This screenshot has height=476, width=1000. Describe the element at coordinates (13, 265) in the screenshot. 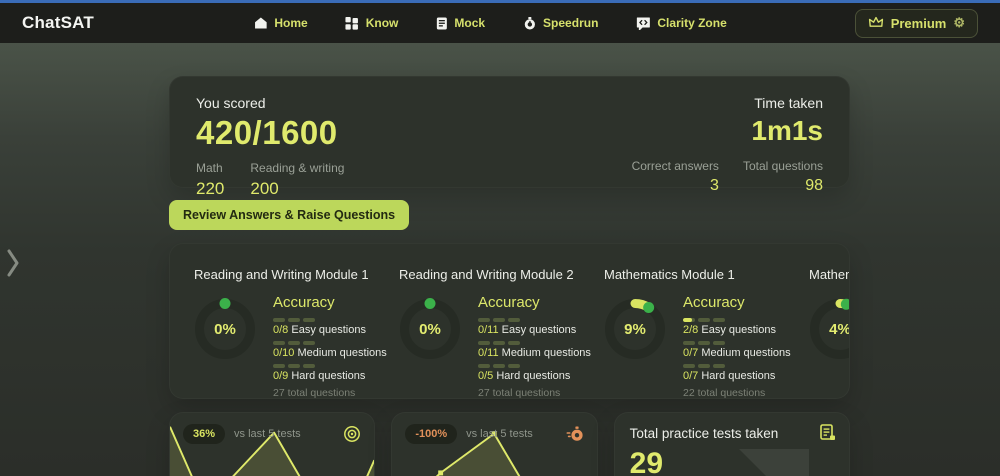

I see `chevron-right-icon` at that location.